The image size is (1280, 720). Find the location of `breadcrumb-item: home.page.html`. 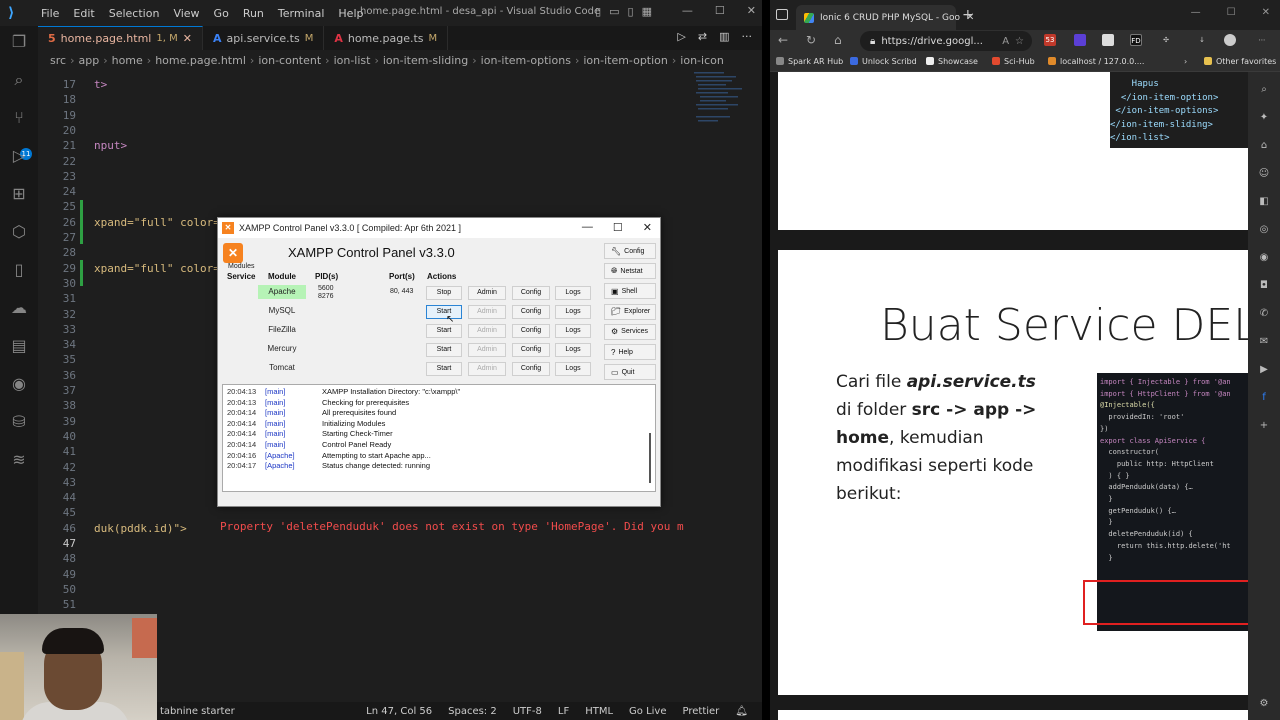

breadcrumb-item: home.page.html is located at coordinates (200, 60).